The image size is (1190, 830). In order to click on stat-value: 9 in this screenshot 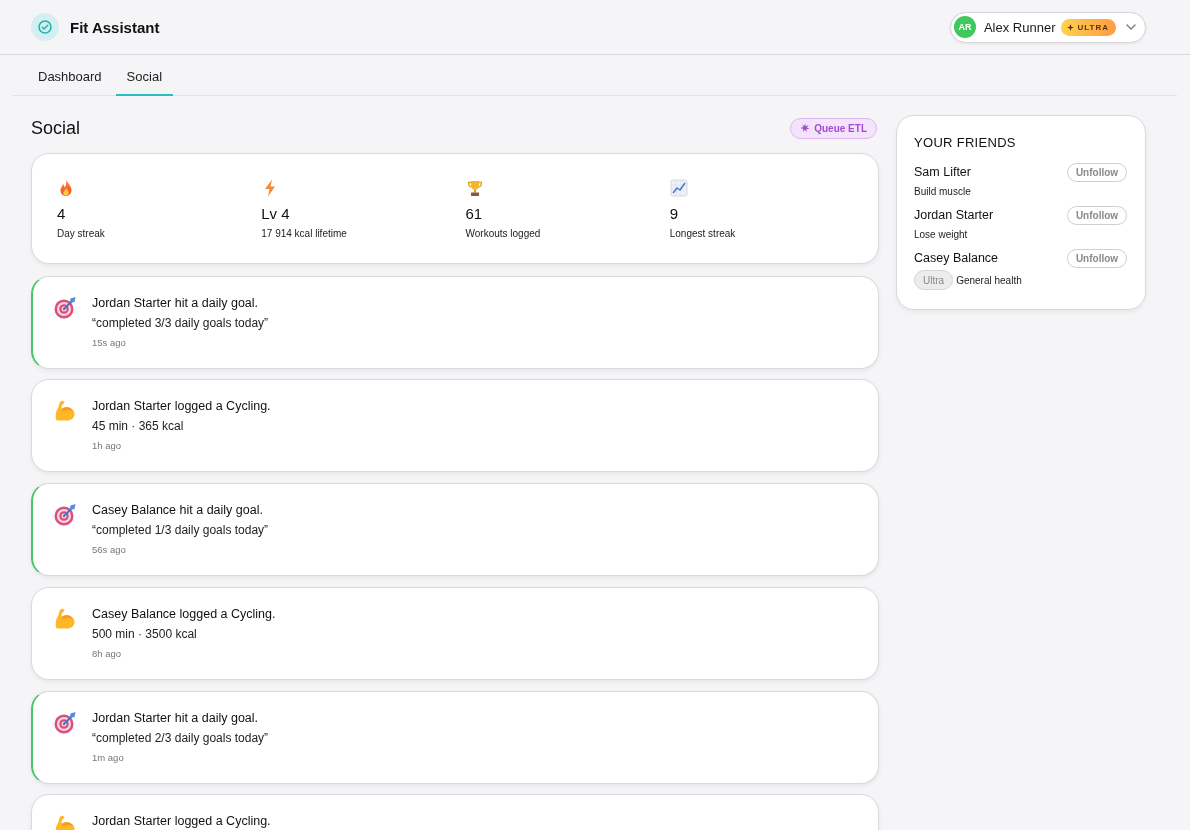, I will do `click(674, 214)`.